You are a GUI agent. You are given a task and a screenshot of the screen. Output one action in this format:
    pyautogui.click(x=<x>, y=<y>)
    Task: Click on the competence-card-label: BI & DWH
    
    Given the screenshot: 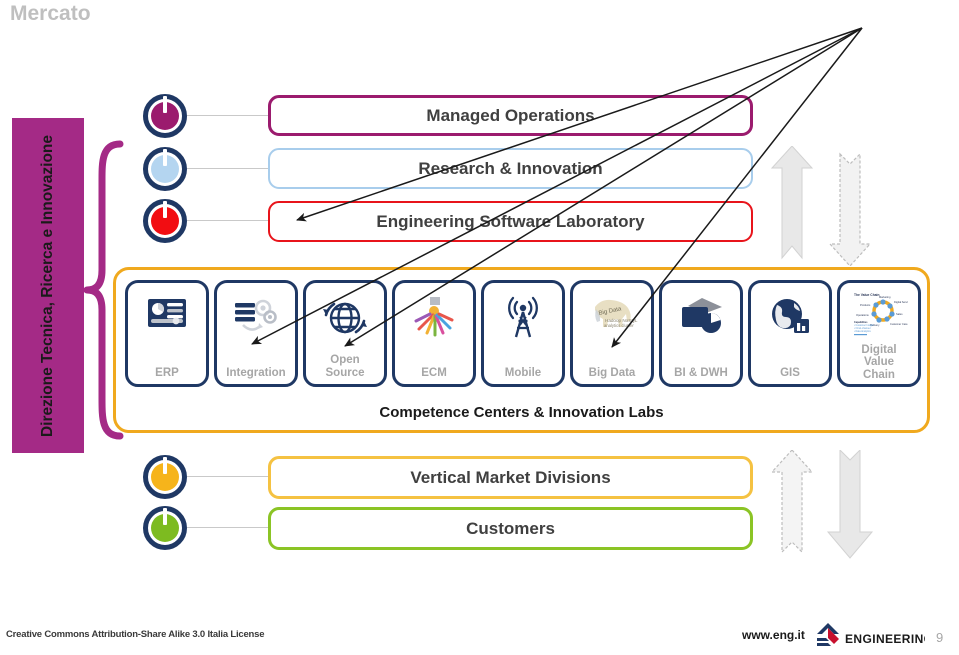 What is the action you would take?
    pyautogui.click(x=701, y=373)
    